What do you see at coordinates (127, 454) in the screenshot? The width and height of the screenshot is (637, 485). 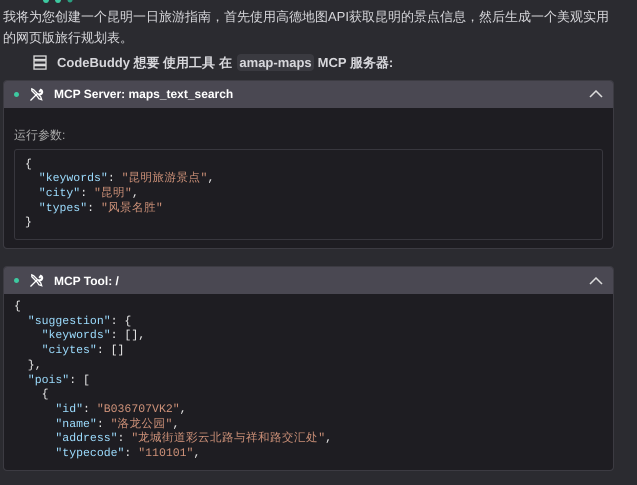 I see `code-line: "typecode": "110101",` at bounding box center [127, 454].